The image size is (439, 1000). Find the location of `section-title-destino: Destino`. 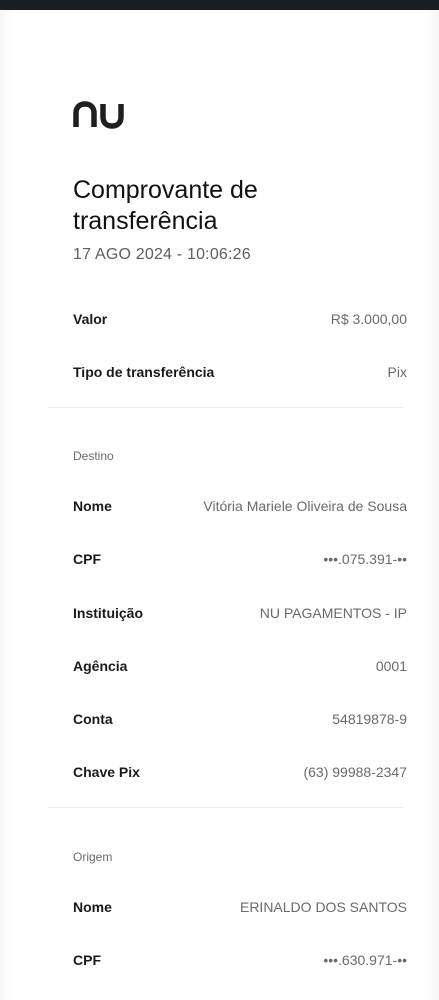

section-title-destino: Destino is located at coordinates (93, 456).